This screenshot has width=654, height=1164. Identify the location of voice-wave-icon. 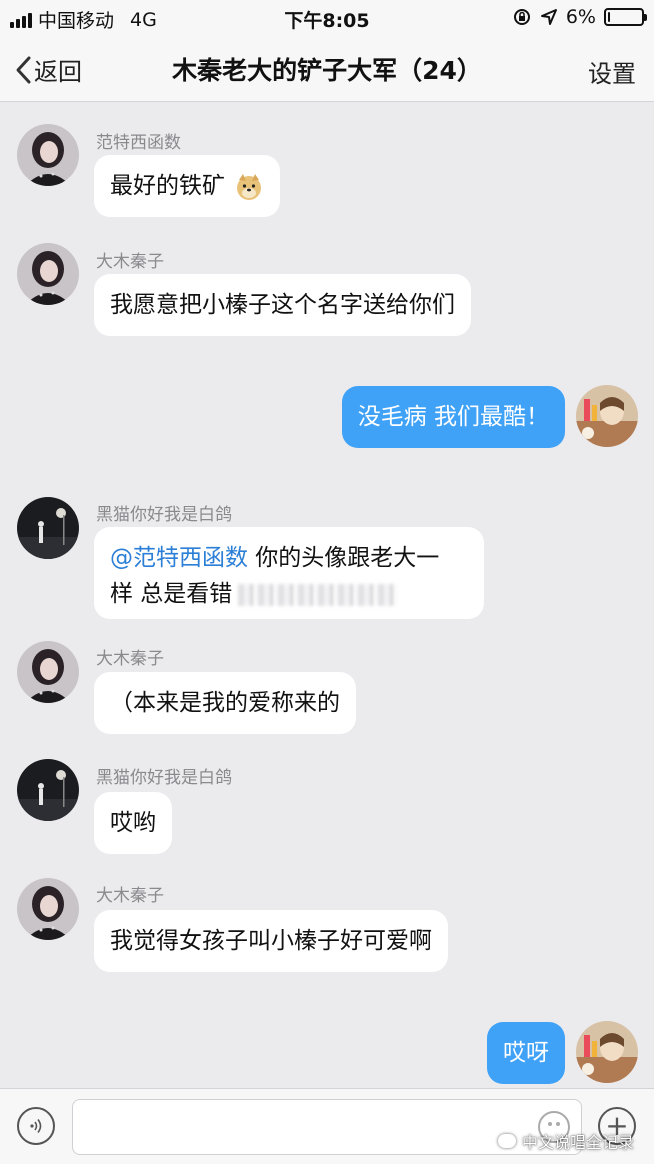
(36, 1126).